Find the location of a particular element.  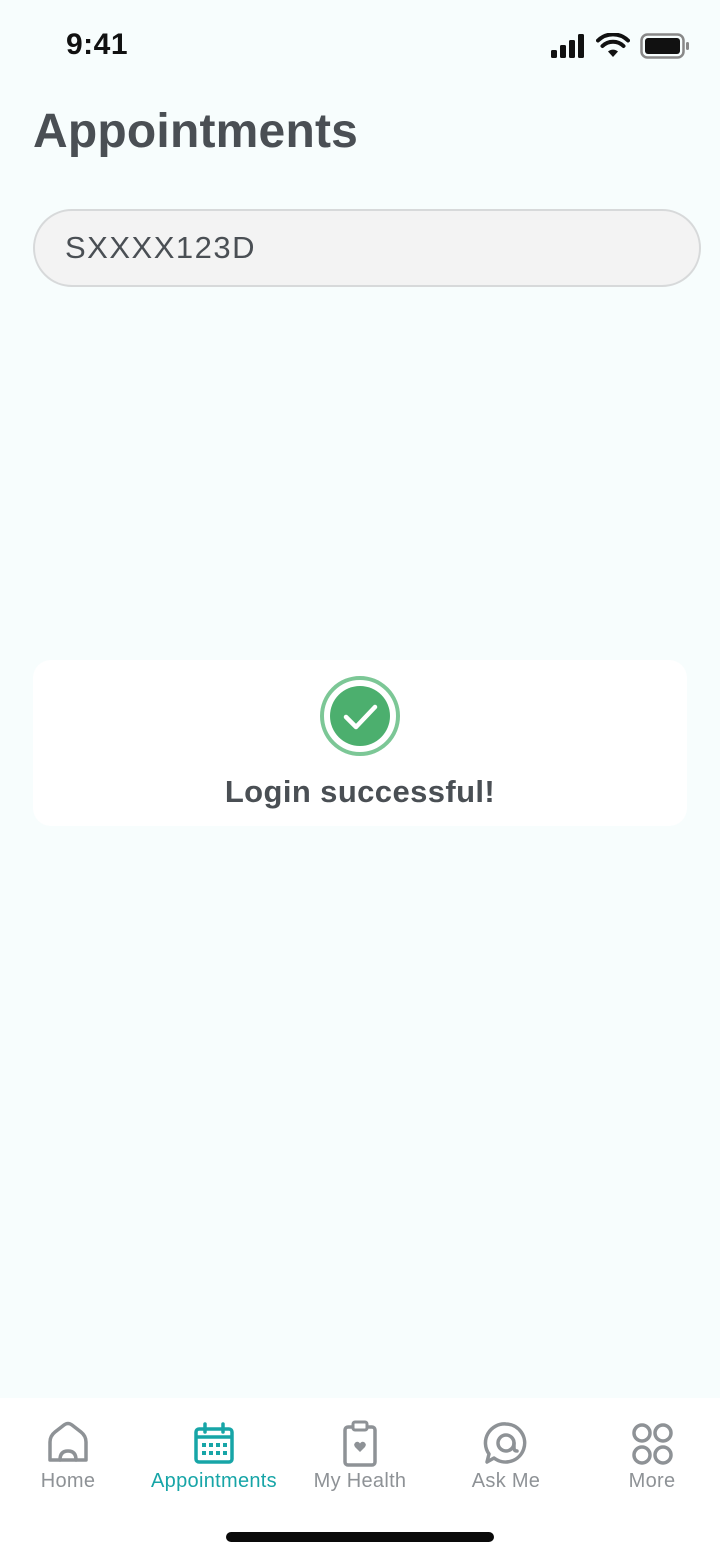

nav-label-my-health: My Health is located at coordinates (360, 1481).